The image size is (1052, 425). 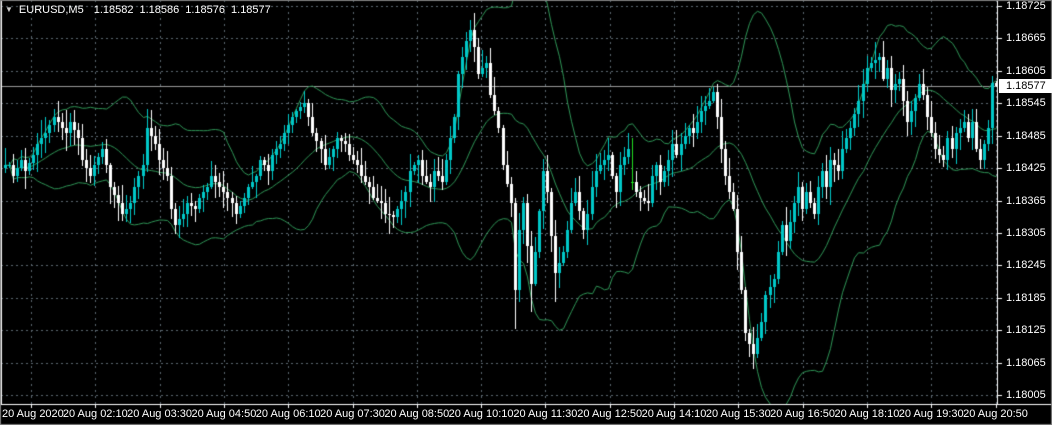 What do you see at coordinates (1026, 265) in the screenshot?
I see `price-axis-label: 1.18245` at bounding box center [1026, 265].